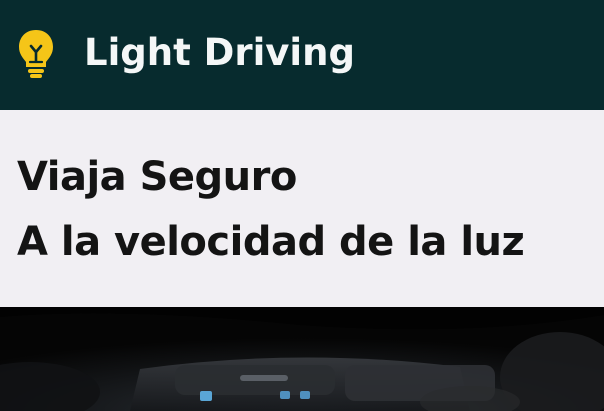  What do you see at coordinates (271, 242) in the screenshot?
I see `hero-headline-line-2: A la velocidad de la luz` at bounding box center [271, 242].